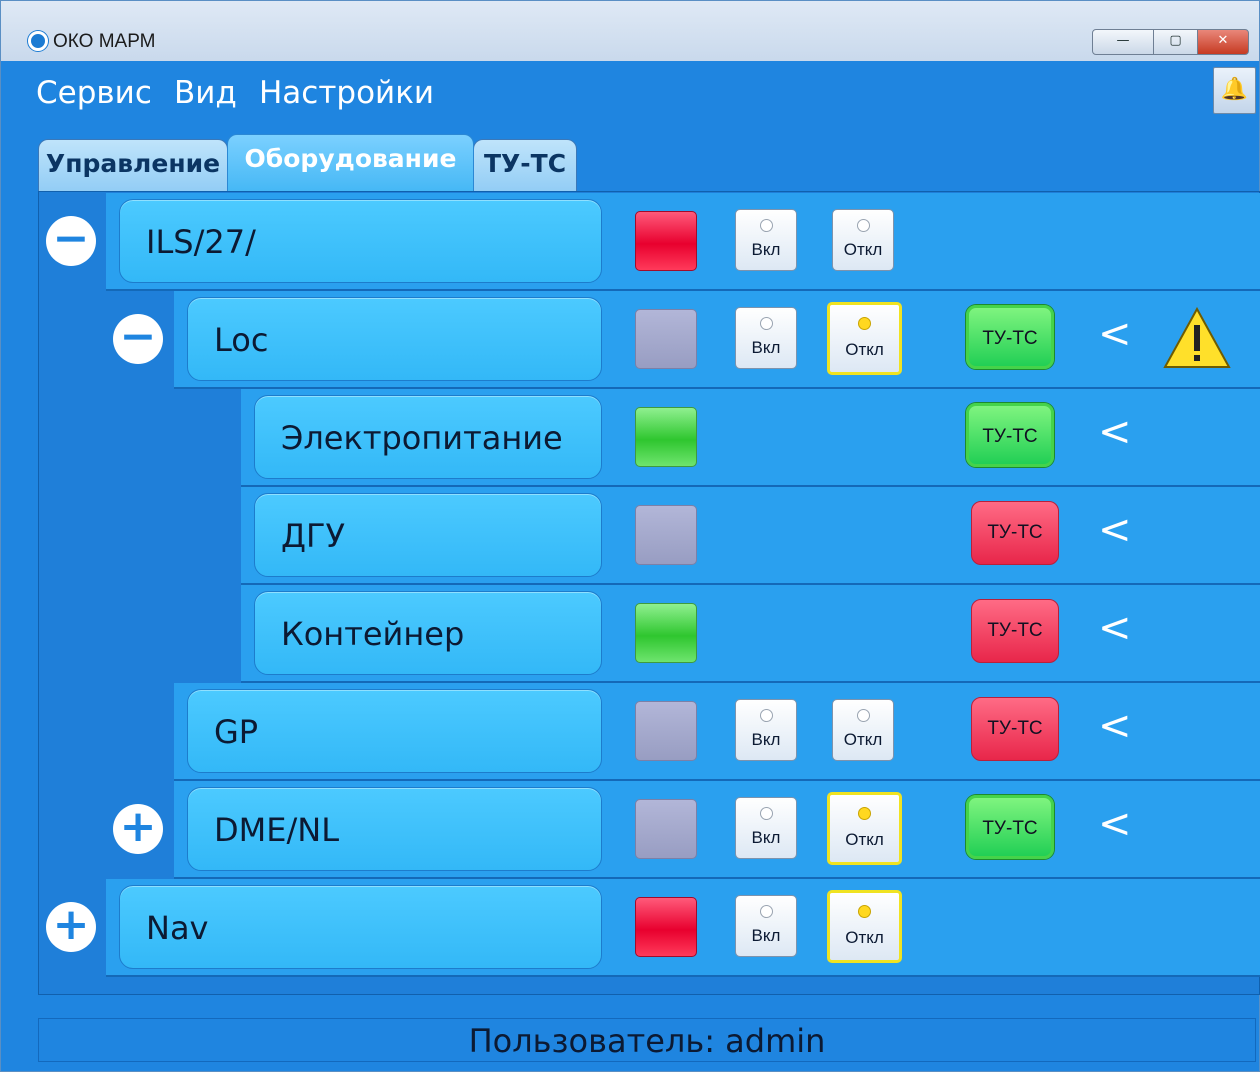  I want to click on node-label: Loc, so click(394, 339).